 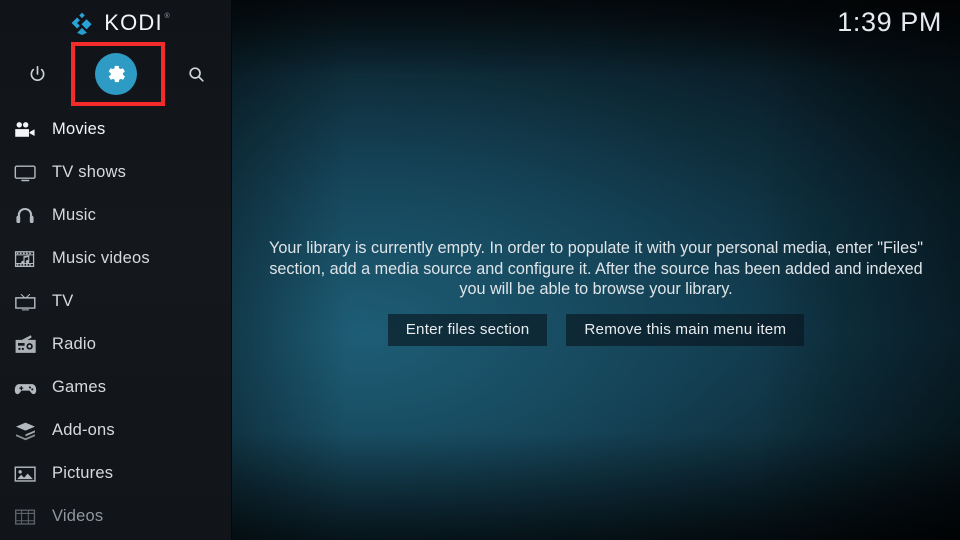 I want to click on sidebar-item-tv-shows: TV shows, so click(x=116, y=172).